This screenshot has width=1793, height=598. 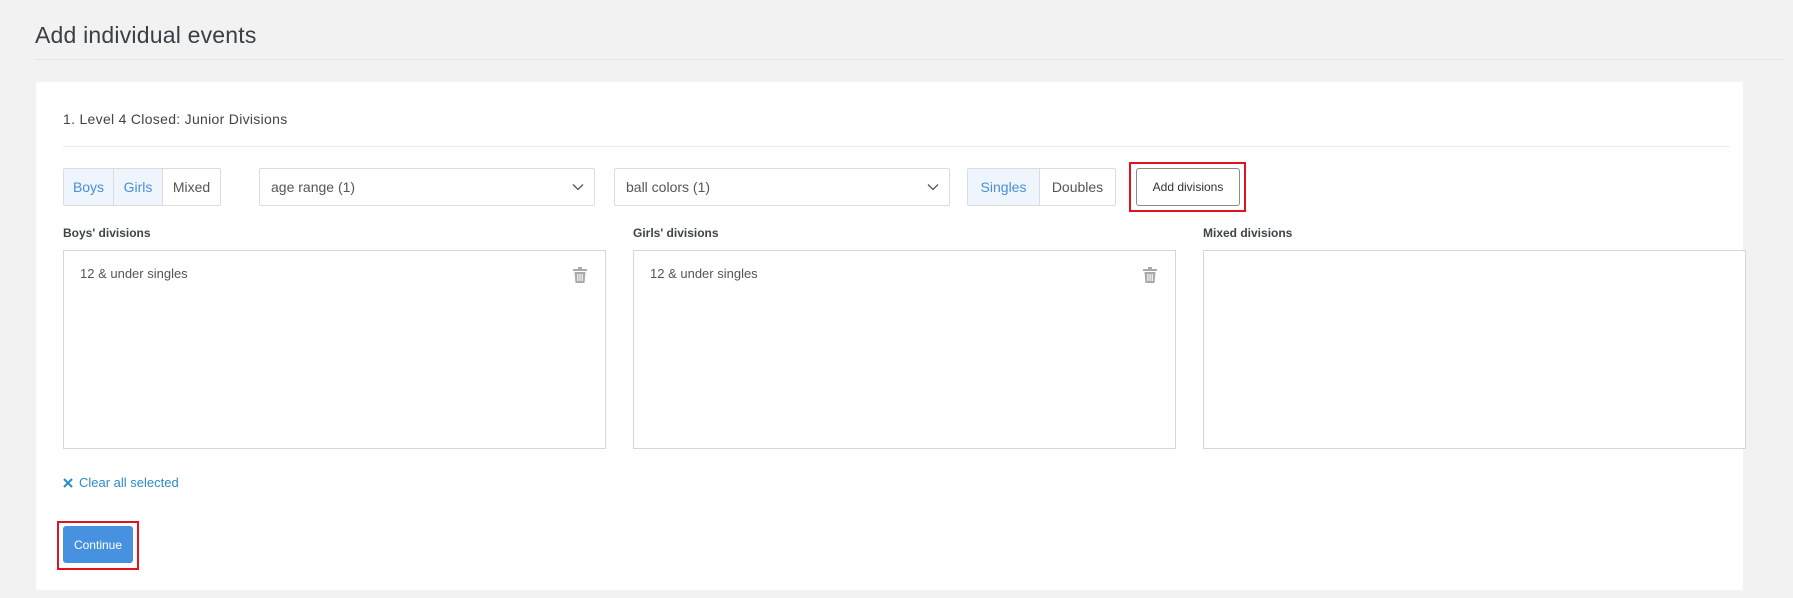 I want to click on event-divider, so click(x=896, y=146).